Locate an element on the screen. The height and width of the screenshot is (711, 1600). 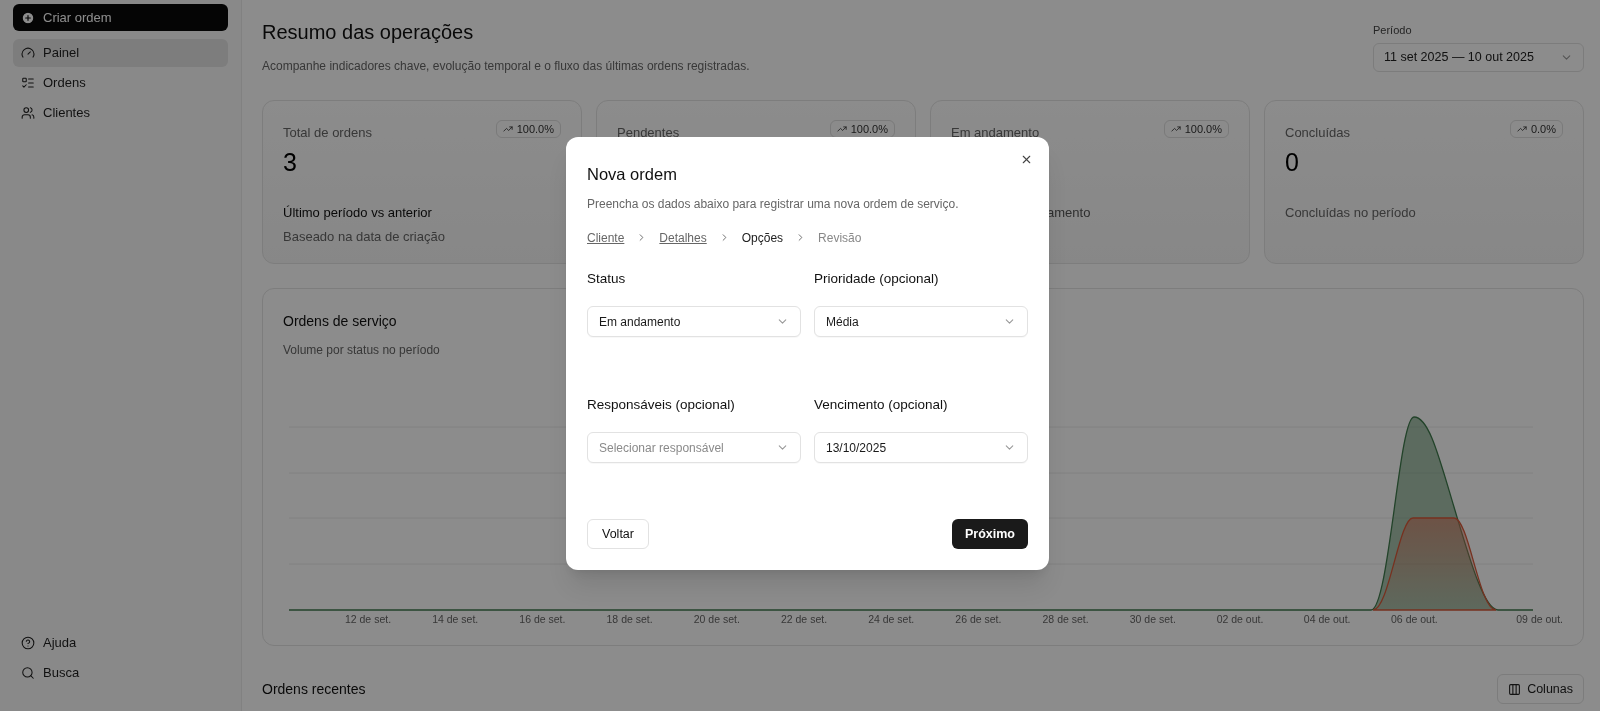
stat-note: Concluídas no período is located at coordinates (1350, 212).